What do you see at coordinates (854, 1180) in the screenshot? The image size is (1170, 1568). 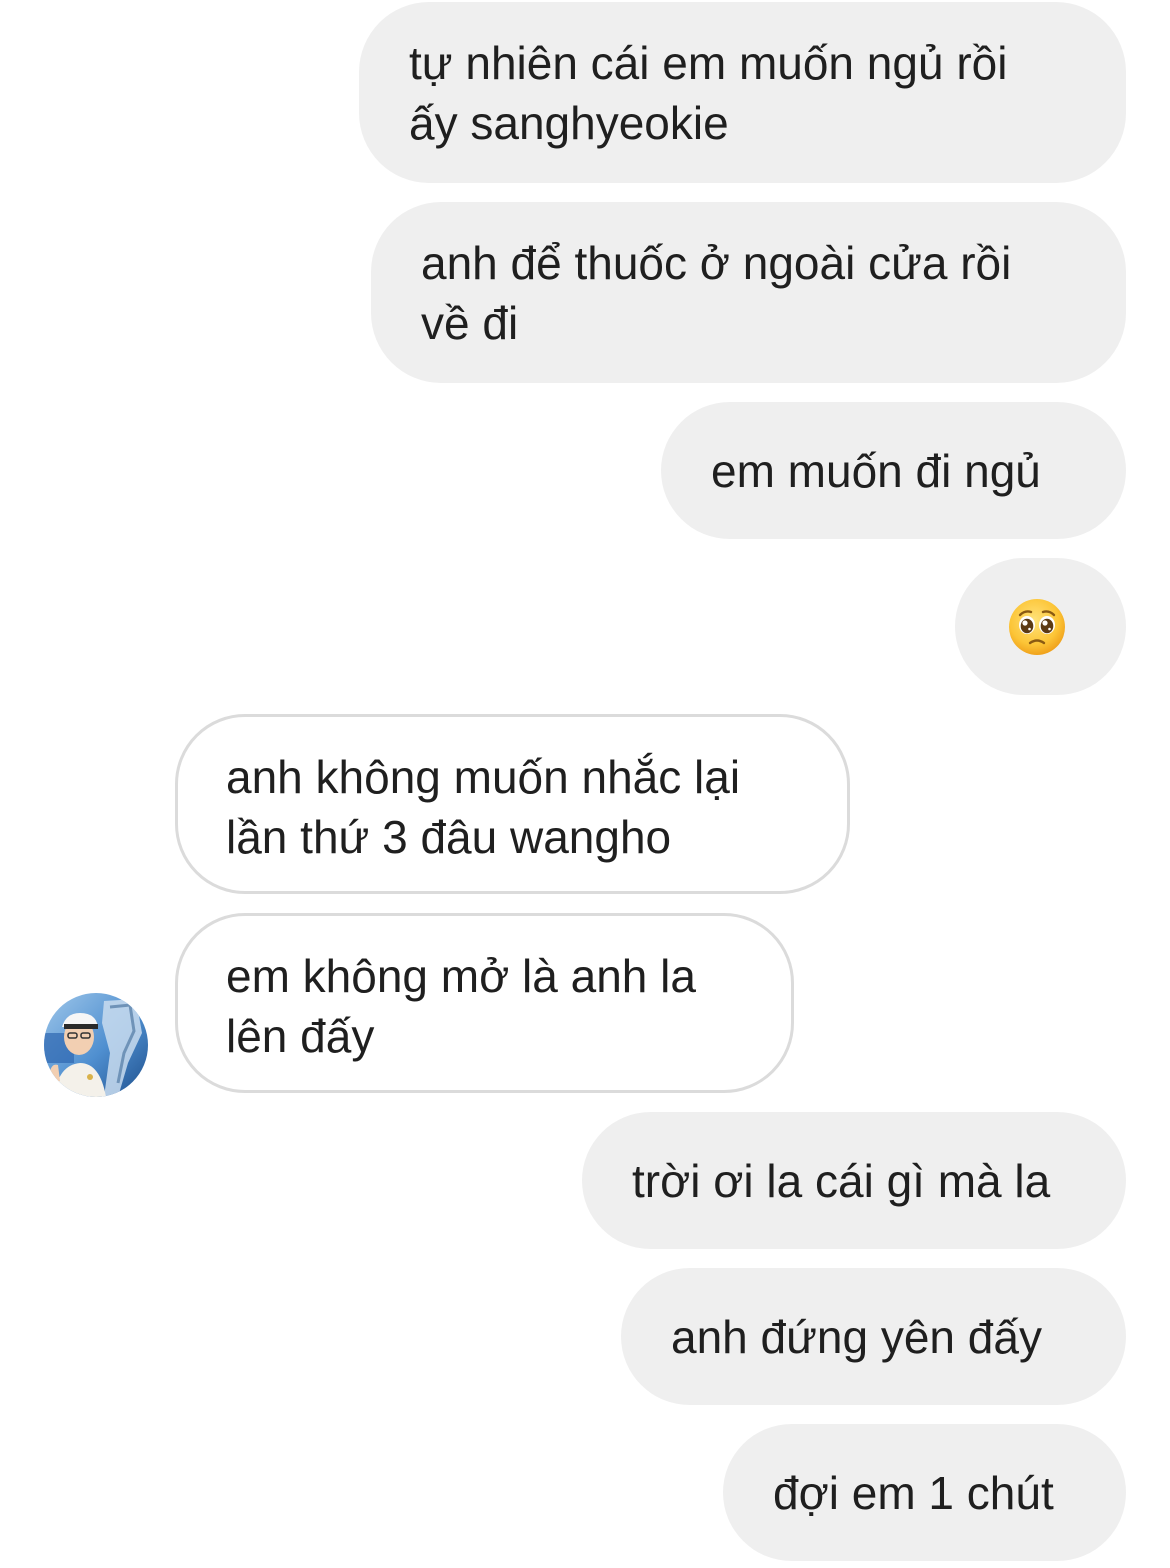 I see `message-bubble-sent: trời ơi la cái gì mà la` at bounding box center [854, 1180].